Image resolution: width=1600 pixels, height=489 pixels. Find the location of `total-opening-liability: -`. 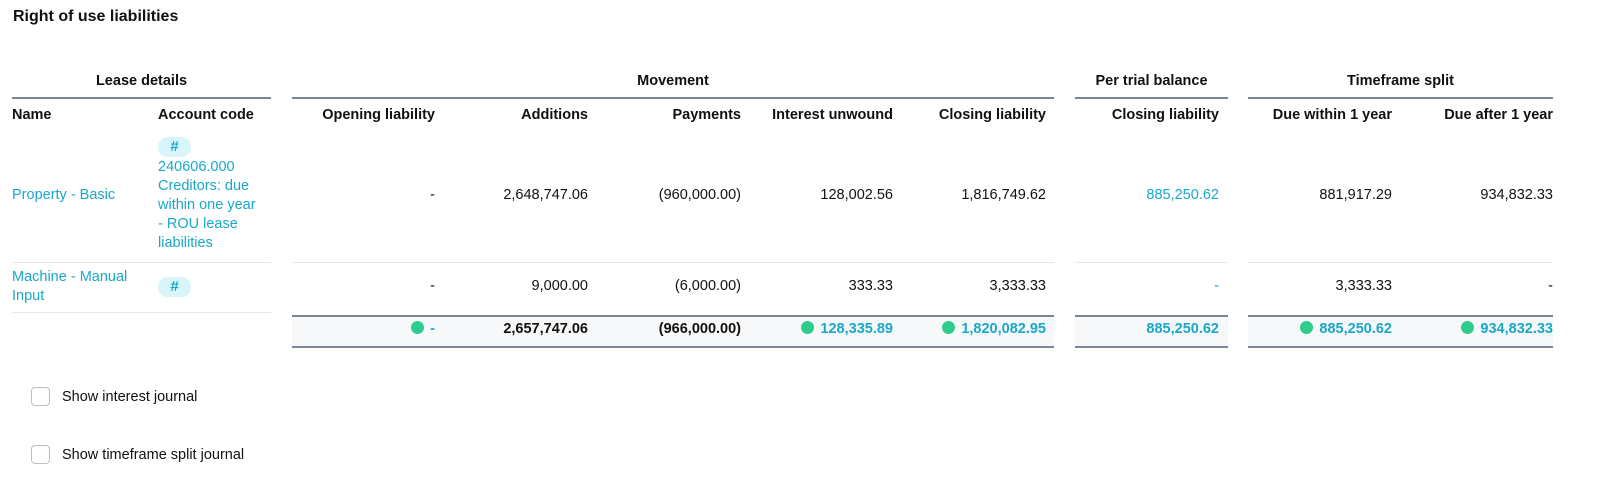

total-opening-liability: - is located at coordinates (423, 329).